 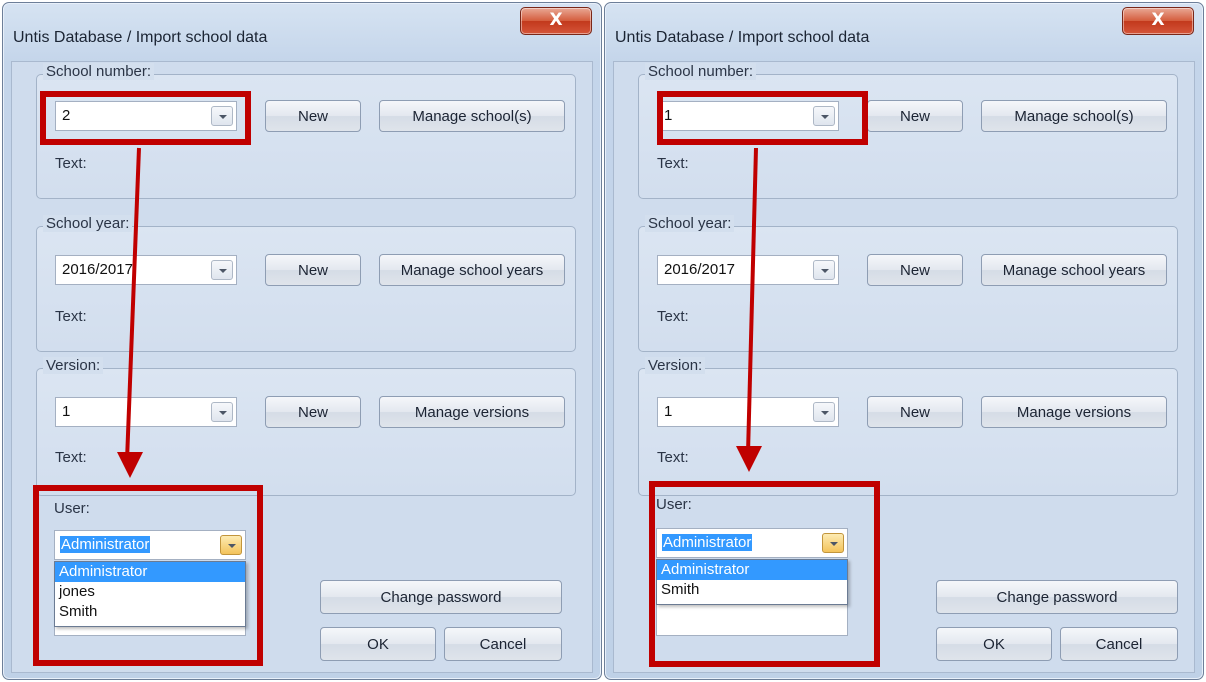 I want to click on user-dropdown-list: Administrator Smith, so click(x=752, y=582).